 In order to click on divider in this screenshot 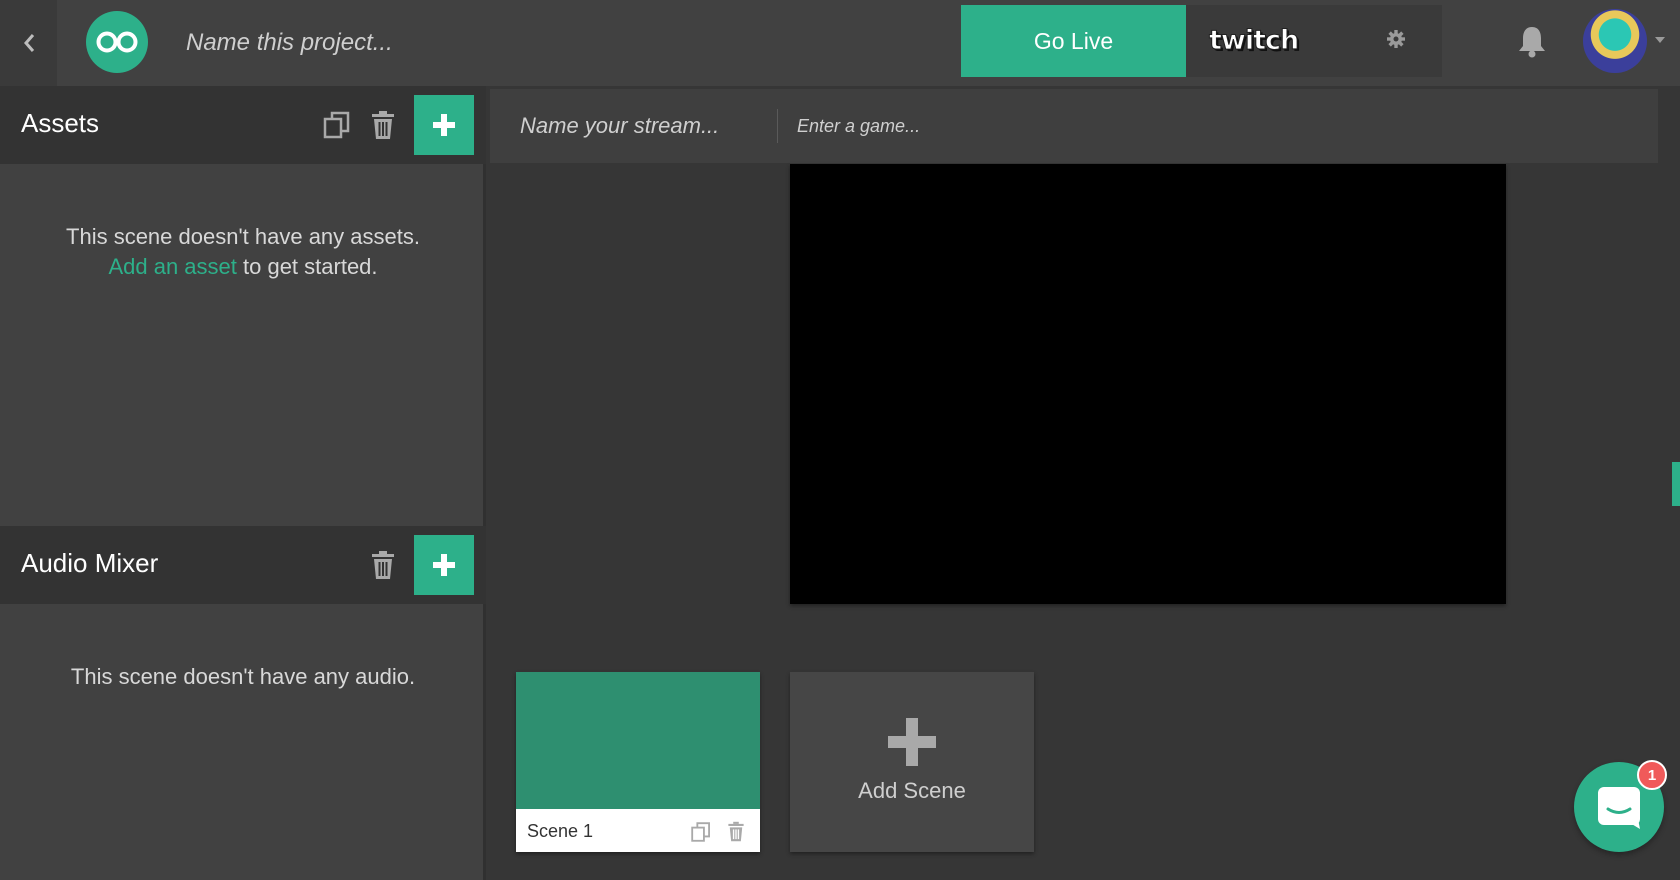, I will do `click(777, 126)`.